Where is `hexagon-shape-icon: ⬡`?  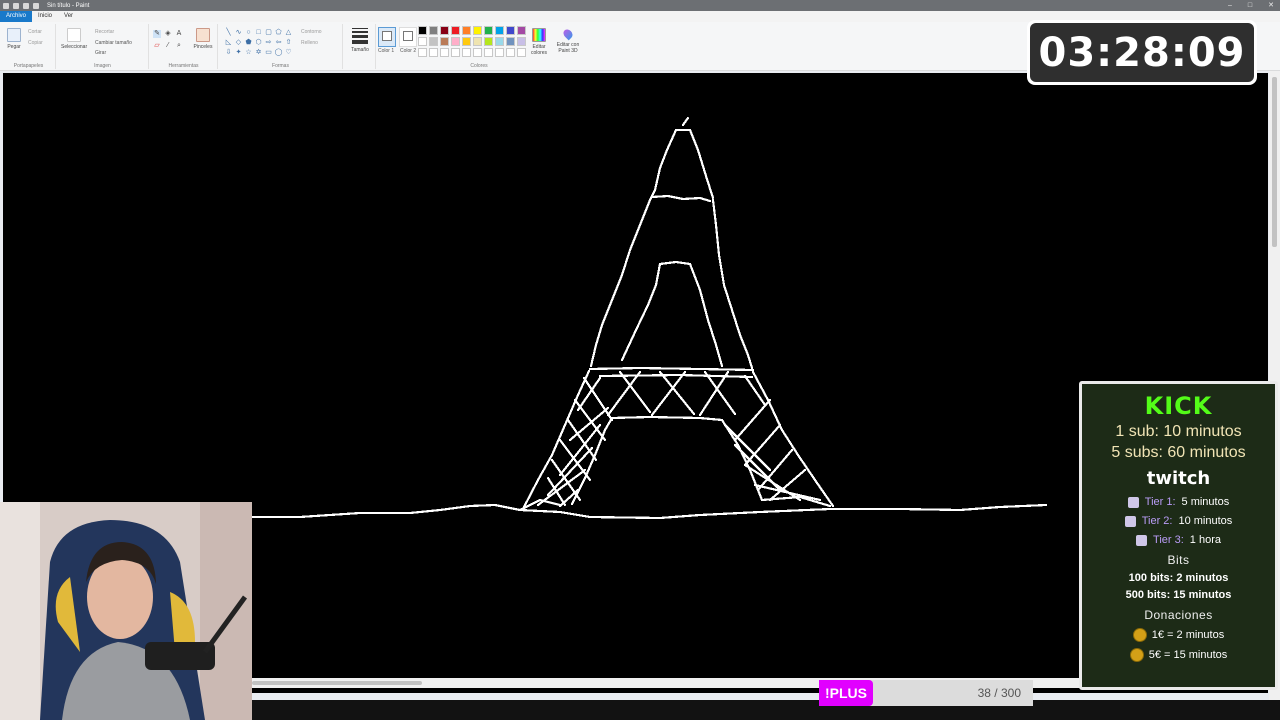 hexagon-shape-icon: ⬡ is located at coordinates (258, 42).